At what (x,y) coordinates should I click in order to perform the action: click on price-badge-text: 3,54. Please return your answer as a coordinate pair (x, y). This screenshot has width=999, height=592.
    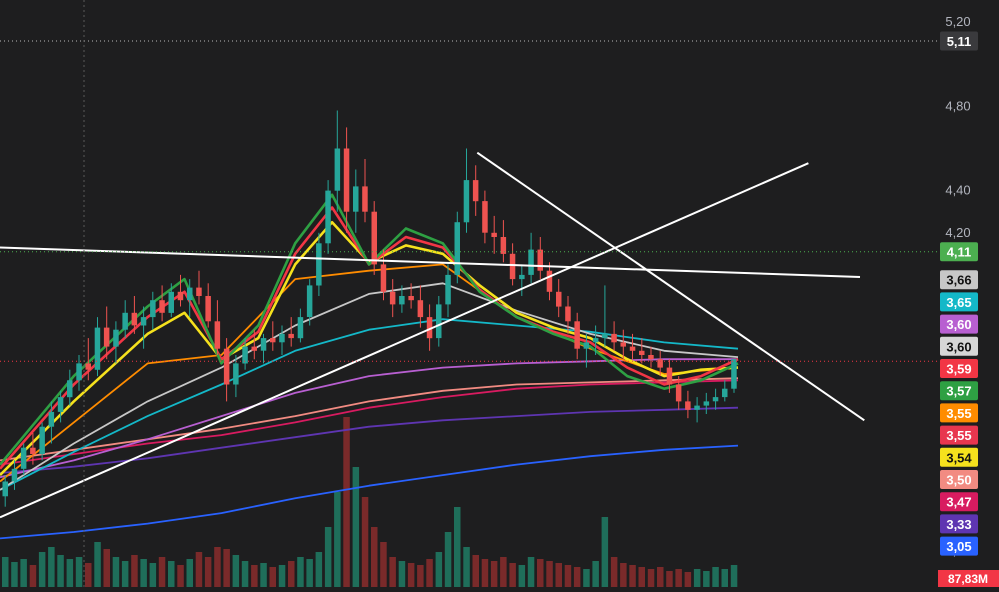
    Looking at the image, I should click on (959, 457).